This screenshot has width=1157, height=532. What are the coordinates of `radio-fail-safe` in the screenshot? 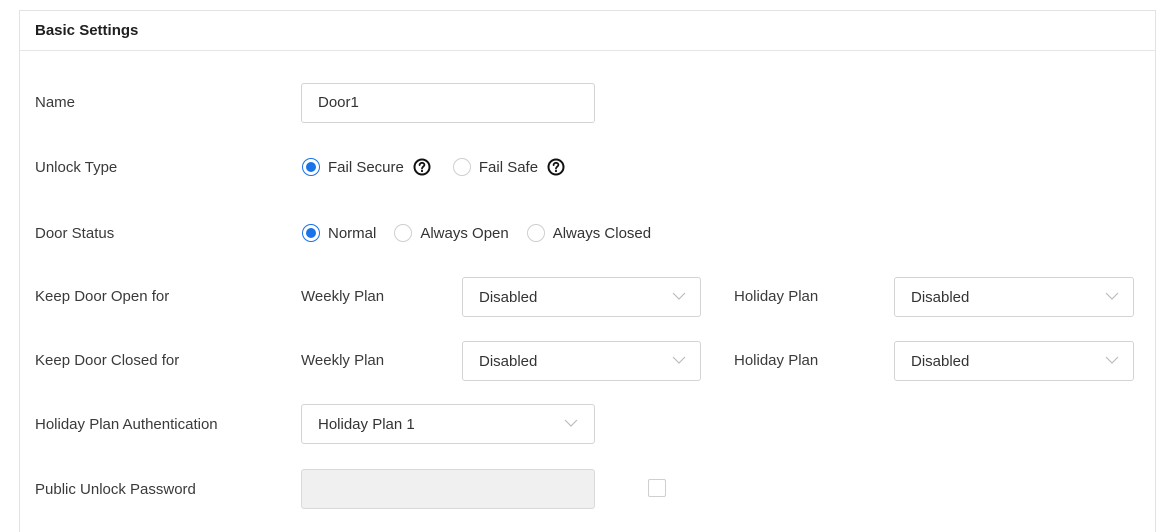 It's located at (461, 167).